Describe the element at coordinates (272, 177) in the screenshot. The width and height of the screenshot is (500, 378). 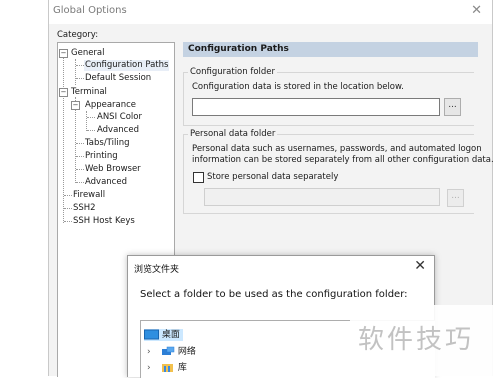
I see `store-separately-label: Store personal data separately` at that location.